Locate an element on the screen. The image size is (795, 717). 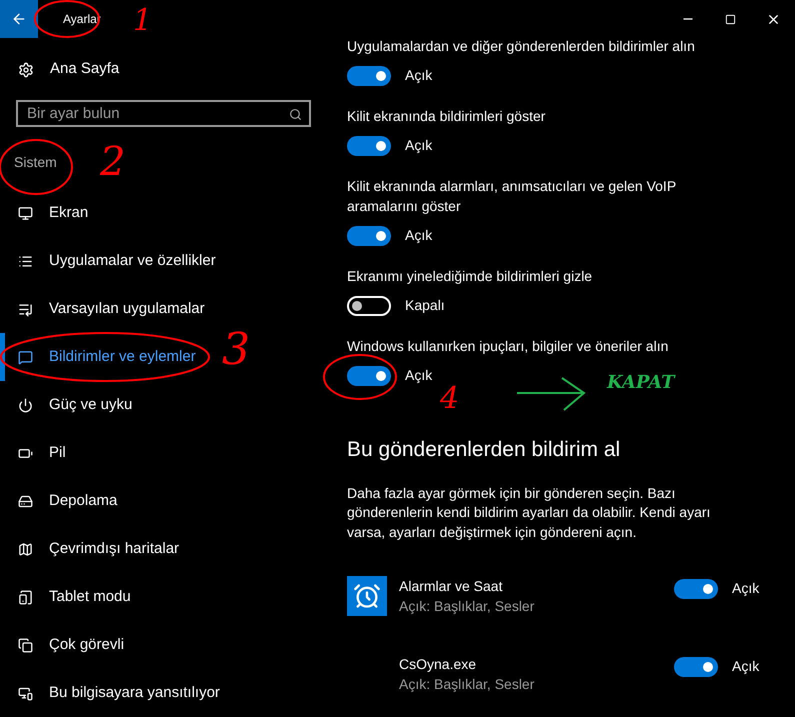
drive-icon is located at coordinates (25, 501).